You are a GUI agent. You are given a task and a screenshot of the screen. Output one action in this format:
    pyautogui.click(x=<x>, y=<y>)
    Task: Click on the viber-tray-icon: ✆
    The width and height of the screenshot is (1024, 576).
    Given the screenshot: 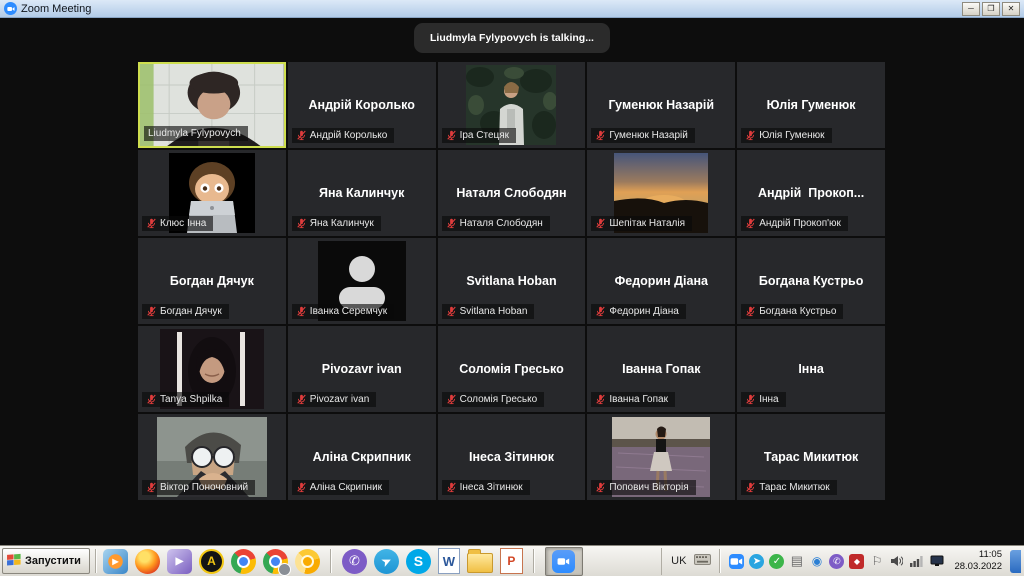 What is the action you would take?
    pyautogui.click(x=837, y=561)
    